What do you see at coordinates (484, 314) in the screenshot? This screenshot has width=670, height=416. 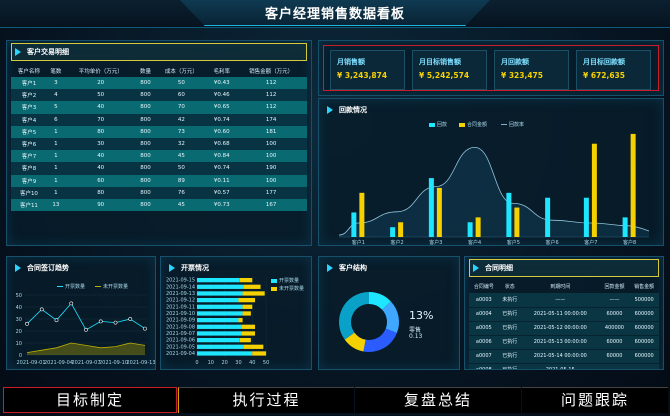 I see `table-cell: a0004` at bounding box center [484, 314].